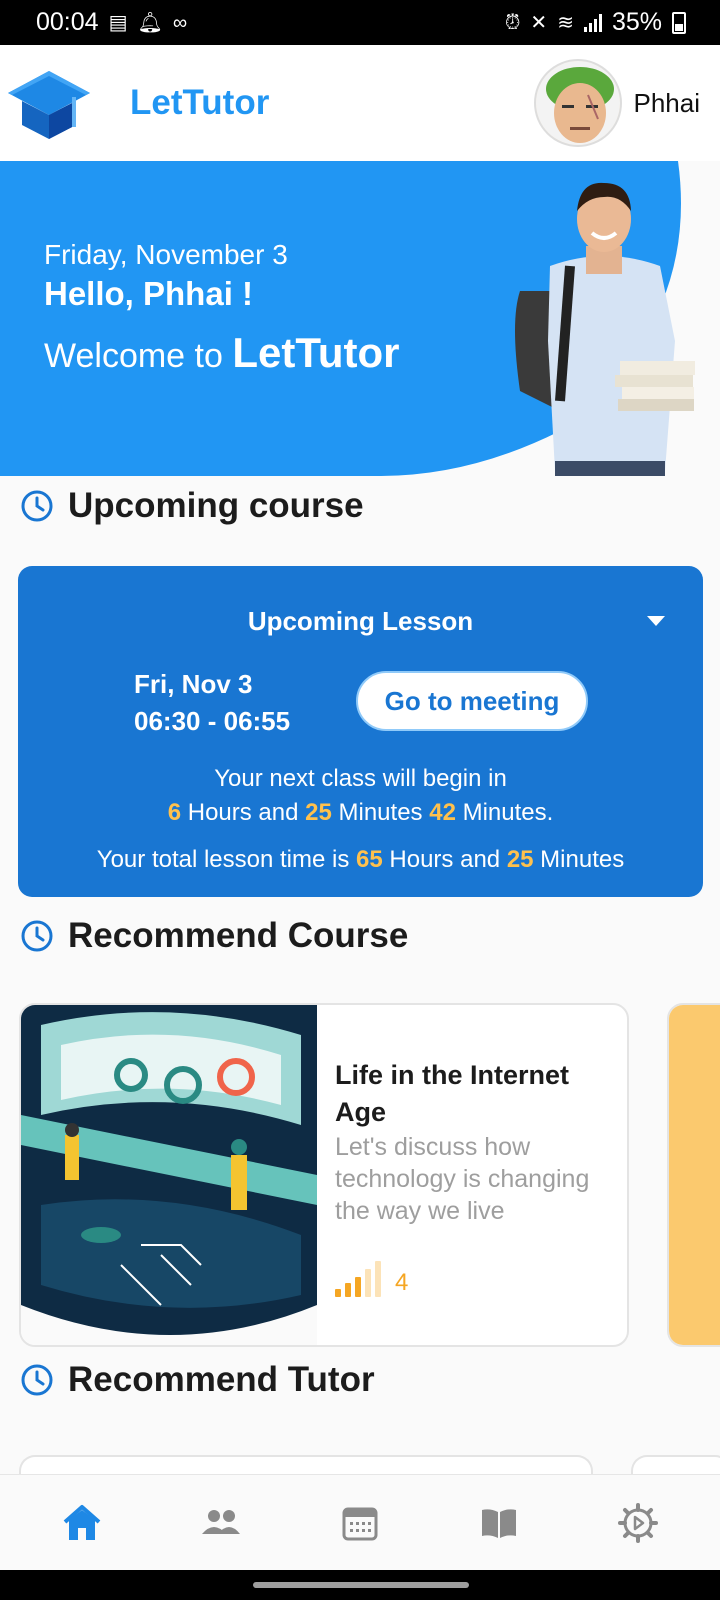  Describe the element at coordinates (444, 859) in the screenshot. I see `total-hours-label: Hours and` at that location.